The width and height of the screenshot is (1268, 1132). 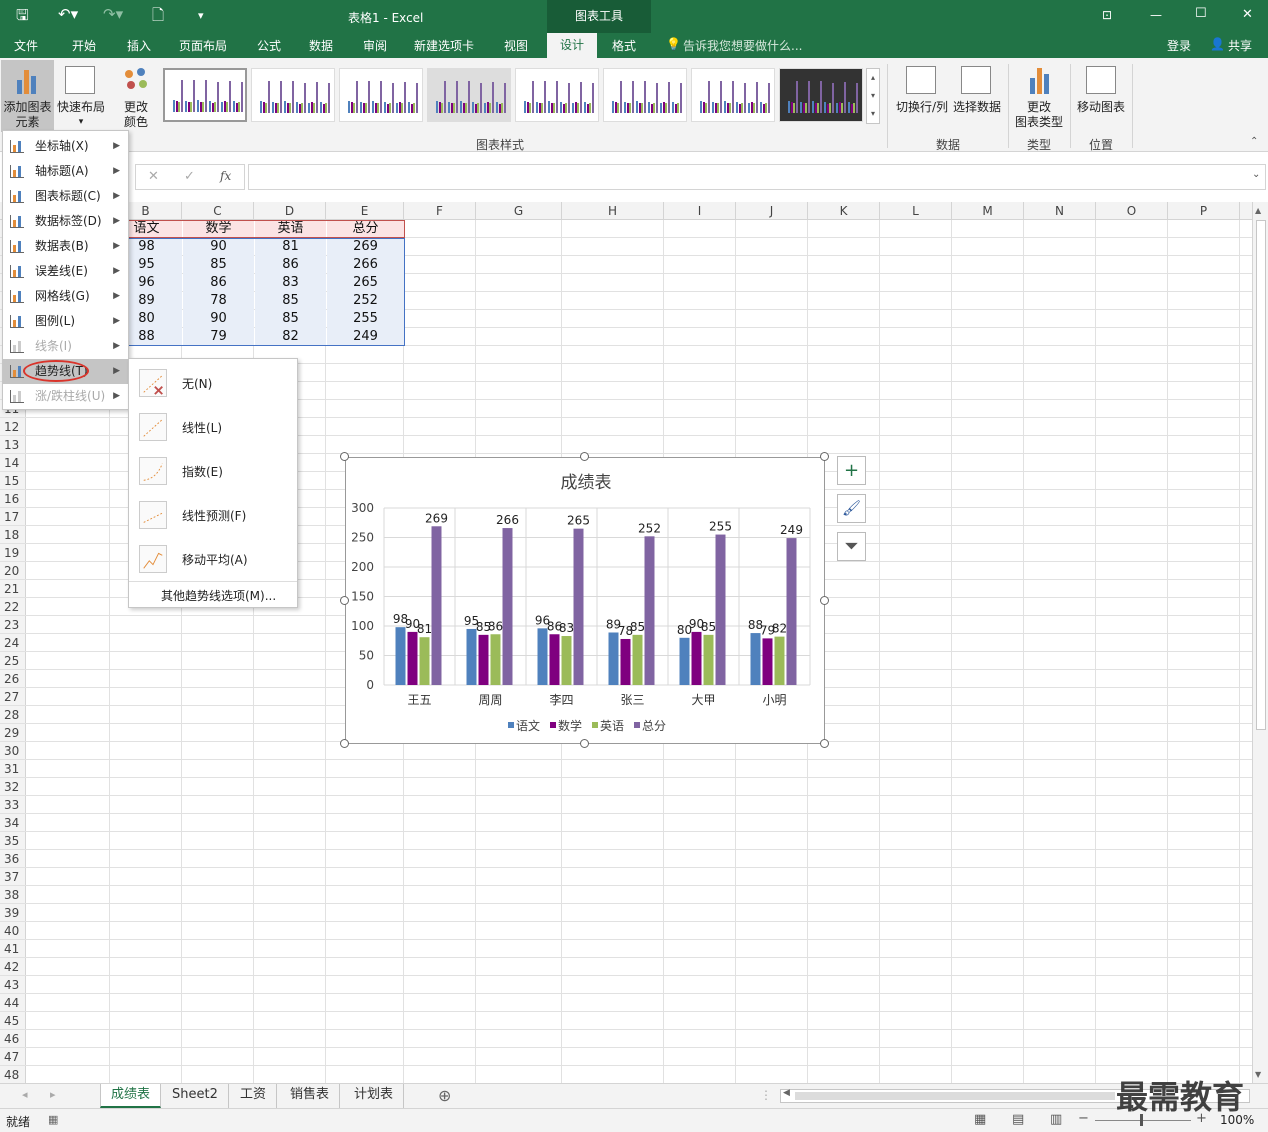 I want to click on zoom-out-button: −, so click(x=1083, y=1118).